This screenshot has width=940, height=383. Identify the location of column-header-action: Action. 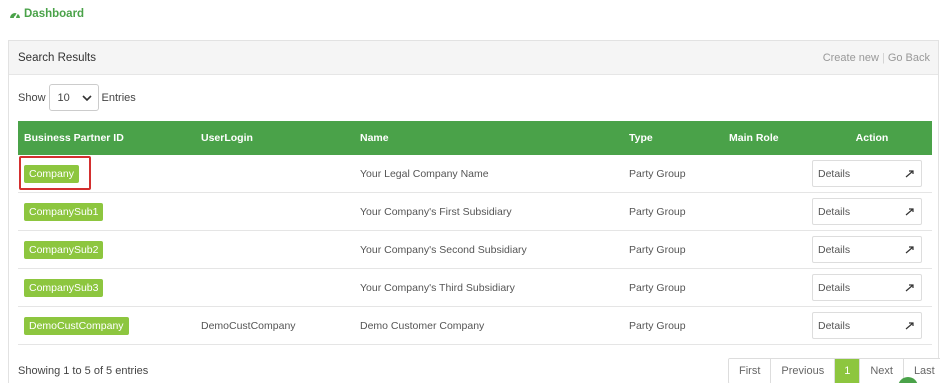
(872, 138).